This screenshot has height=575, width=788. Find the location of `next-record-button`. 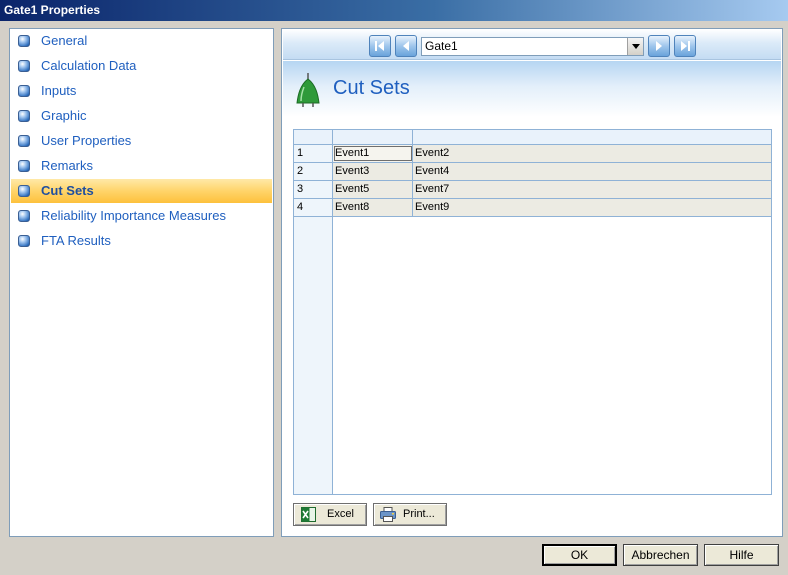

next-record-button is located at coordinates (659, 46).